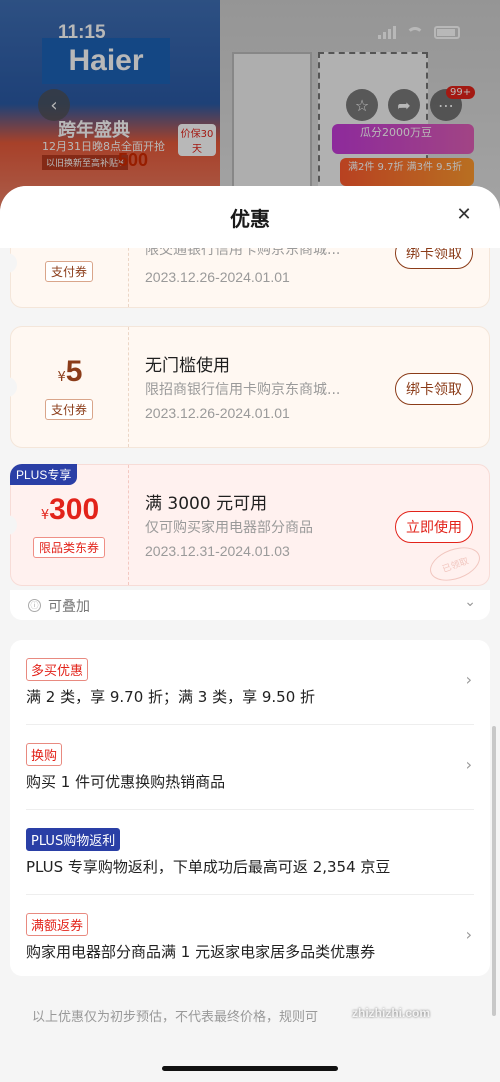 This screenshot has width=500, height=1082. I want to click on stack-icon: ⓘ, so click(34, 605).